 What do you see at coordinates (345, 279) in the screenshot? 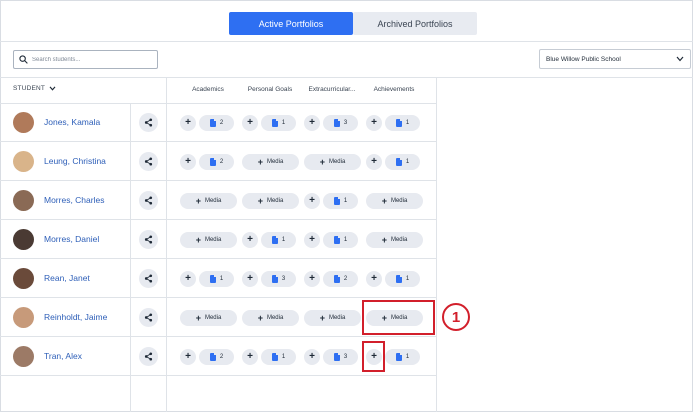
I see `document-count: 2` at bounding box center [345, 279].